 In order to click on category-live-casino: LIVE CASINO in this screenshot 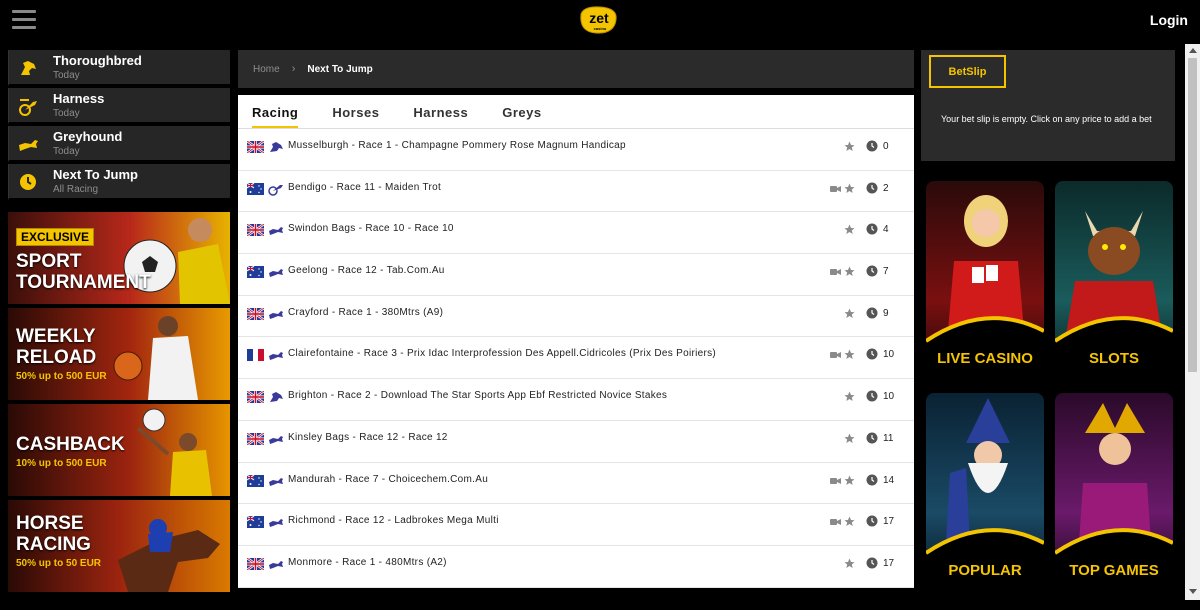, I will do `click(985, 281)`.